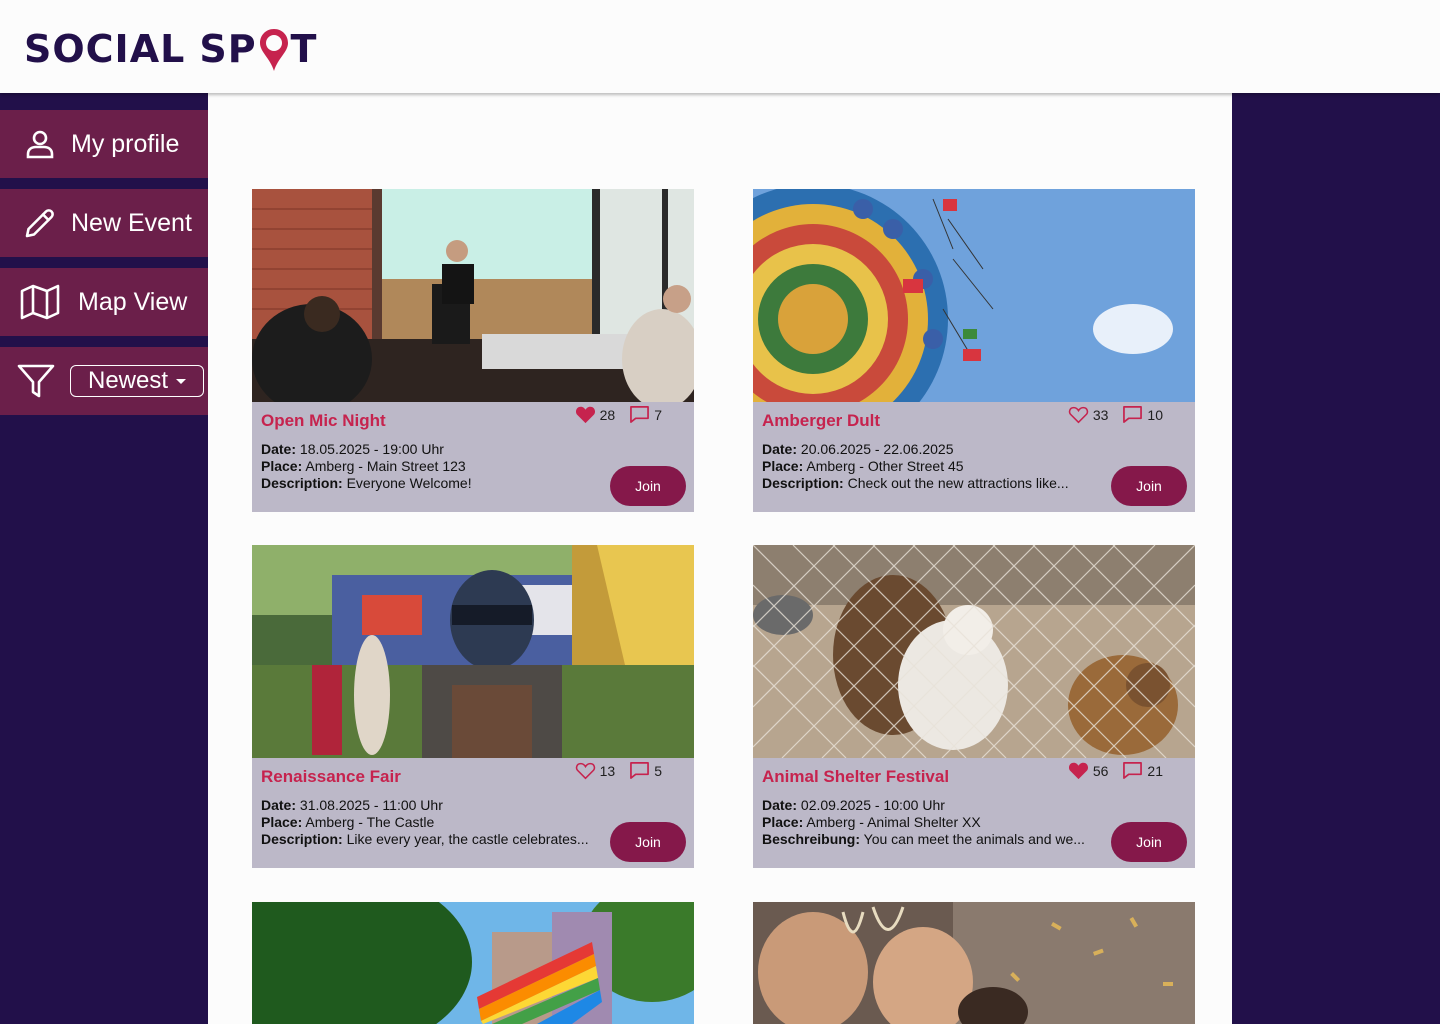  Describe the element at coordinates (181, 381) in the screenshot. I see `caret-down-icon` at that location.